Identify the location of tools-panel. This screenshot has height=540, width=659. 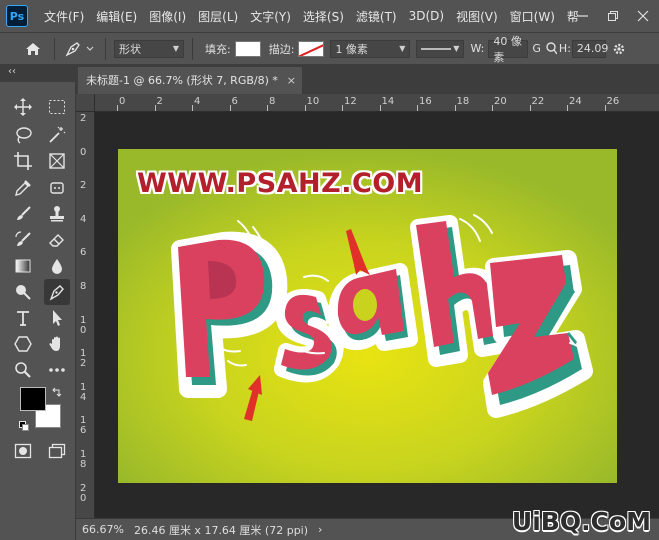
(38, 311).